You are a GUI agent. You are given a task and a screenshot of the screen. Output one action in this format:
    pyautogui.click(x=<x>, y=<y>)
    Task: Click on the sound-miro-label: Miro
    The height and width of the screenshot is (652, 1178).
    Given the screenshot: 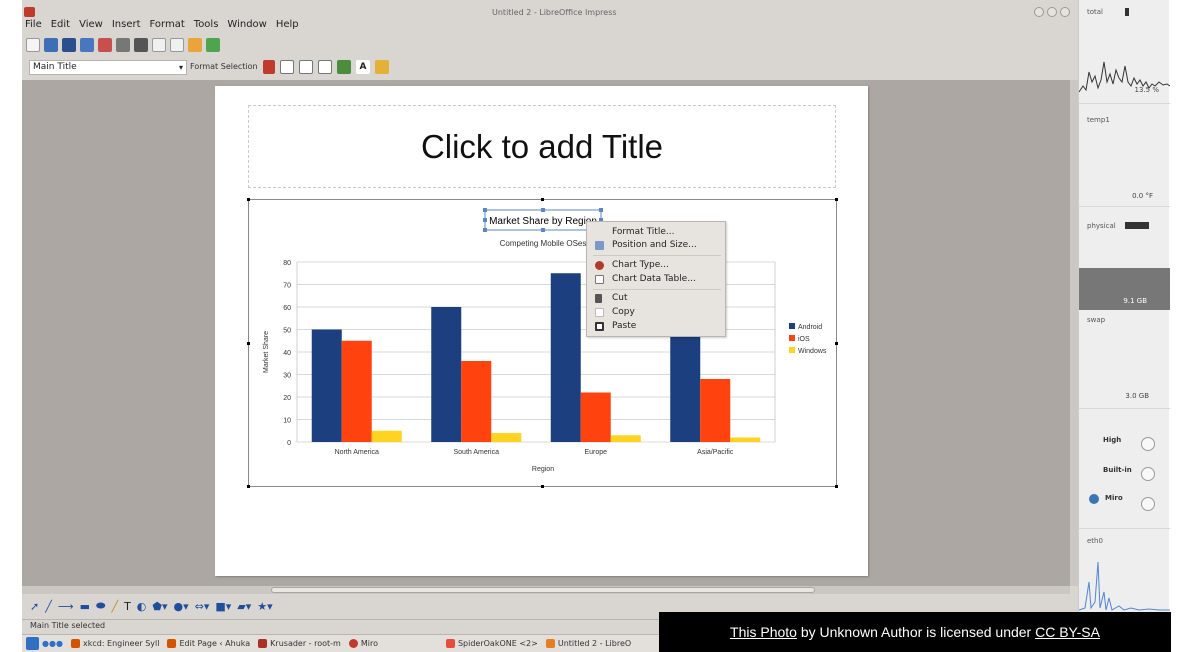 What is the action you would take?
    pyautogui.click(x=1114, y=498)
    